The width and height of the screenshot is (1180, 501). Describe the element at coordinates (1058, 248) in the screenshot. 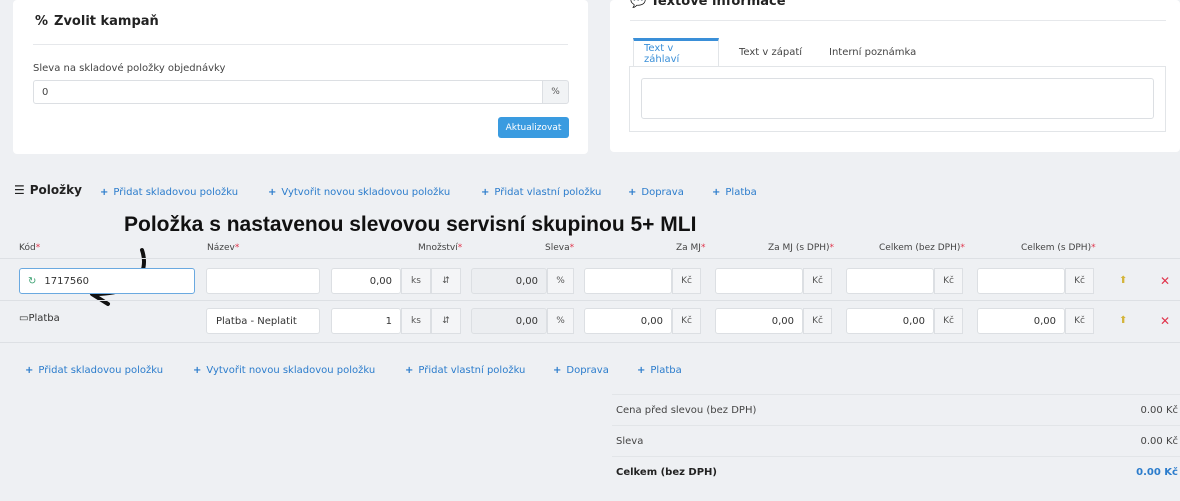

I see `col-total-vat: Celkem (s DPH)*` at that location.